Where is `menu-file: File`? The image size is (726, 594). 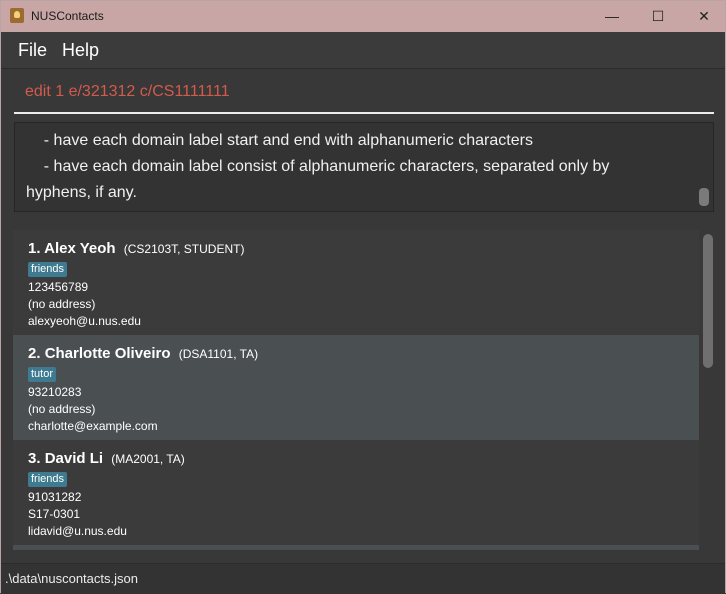 menu-file: File is located at coordinates (32, 50).